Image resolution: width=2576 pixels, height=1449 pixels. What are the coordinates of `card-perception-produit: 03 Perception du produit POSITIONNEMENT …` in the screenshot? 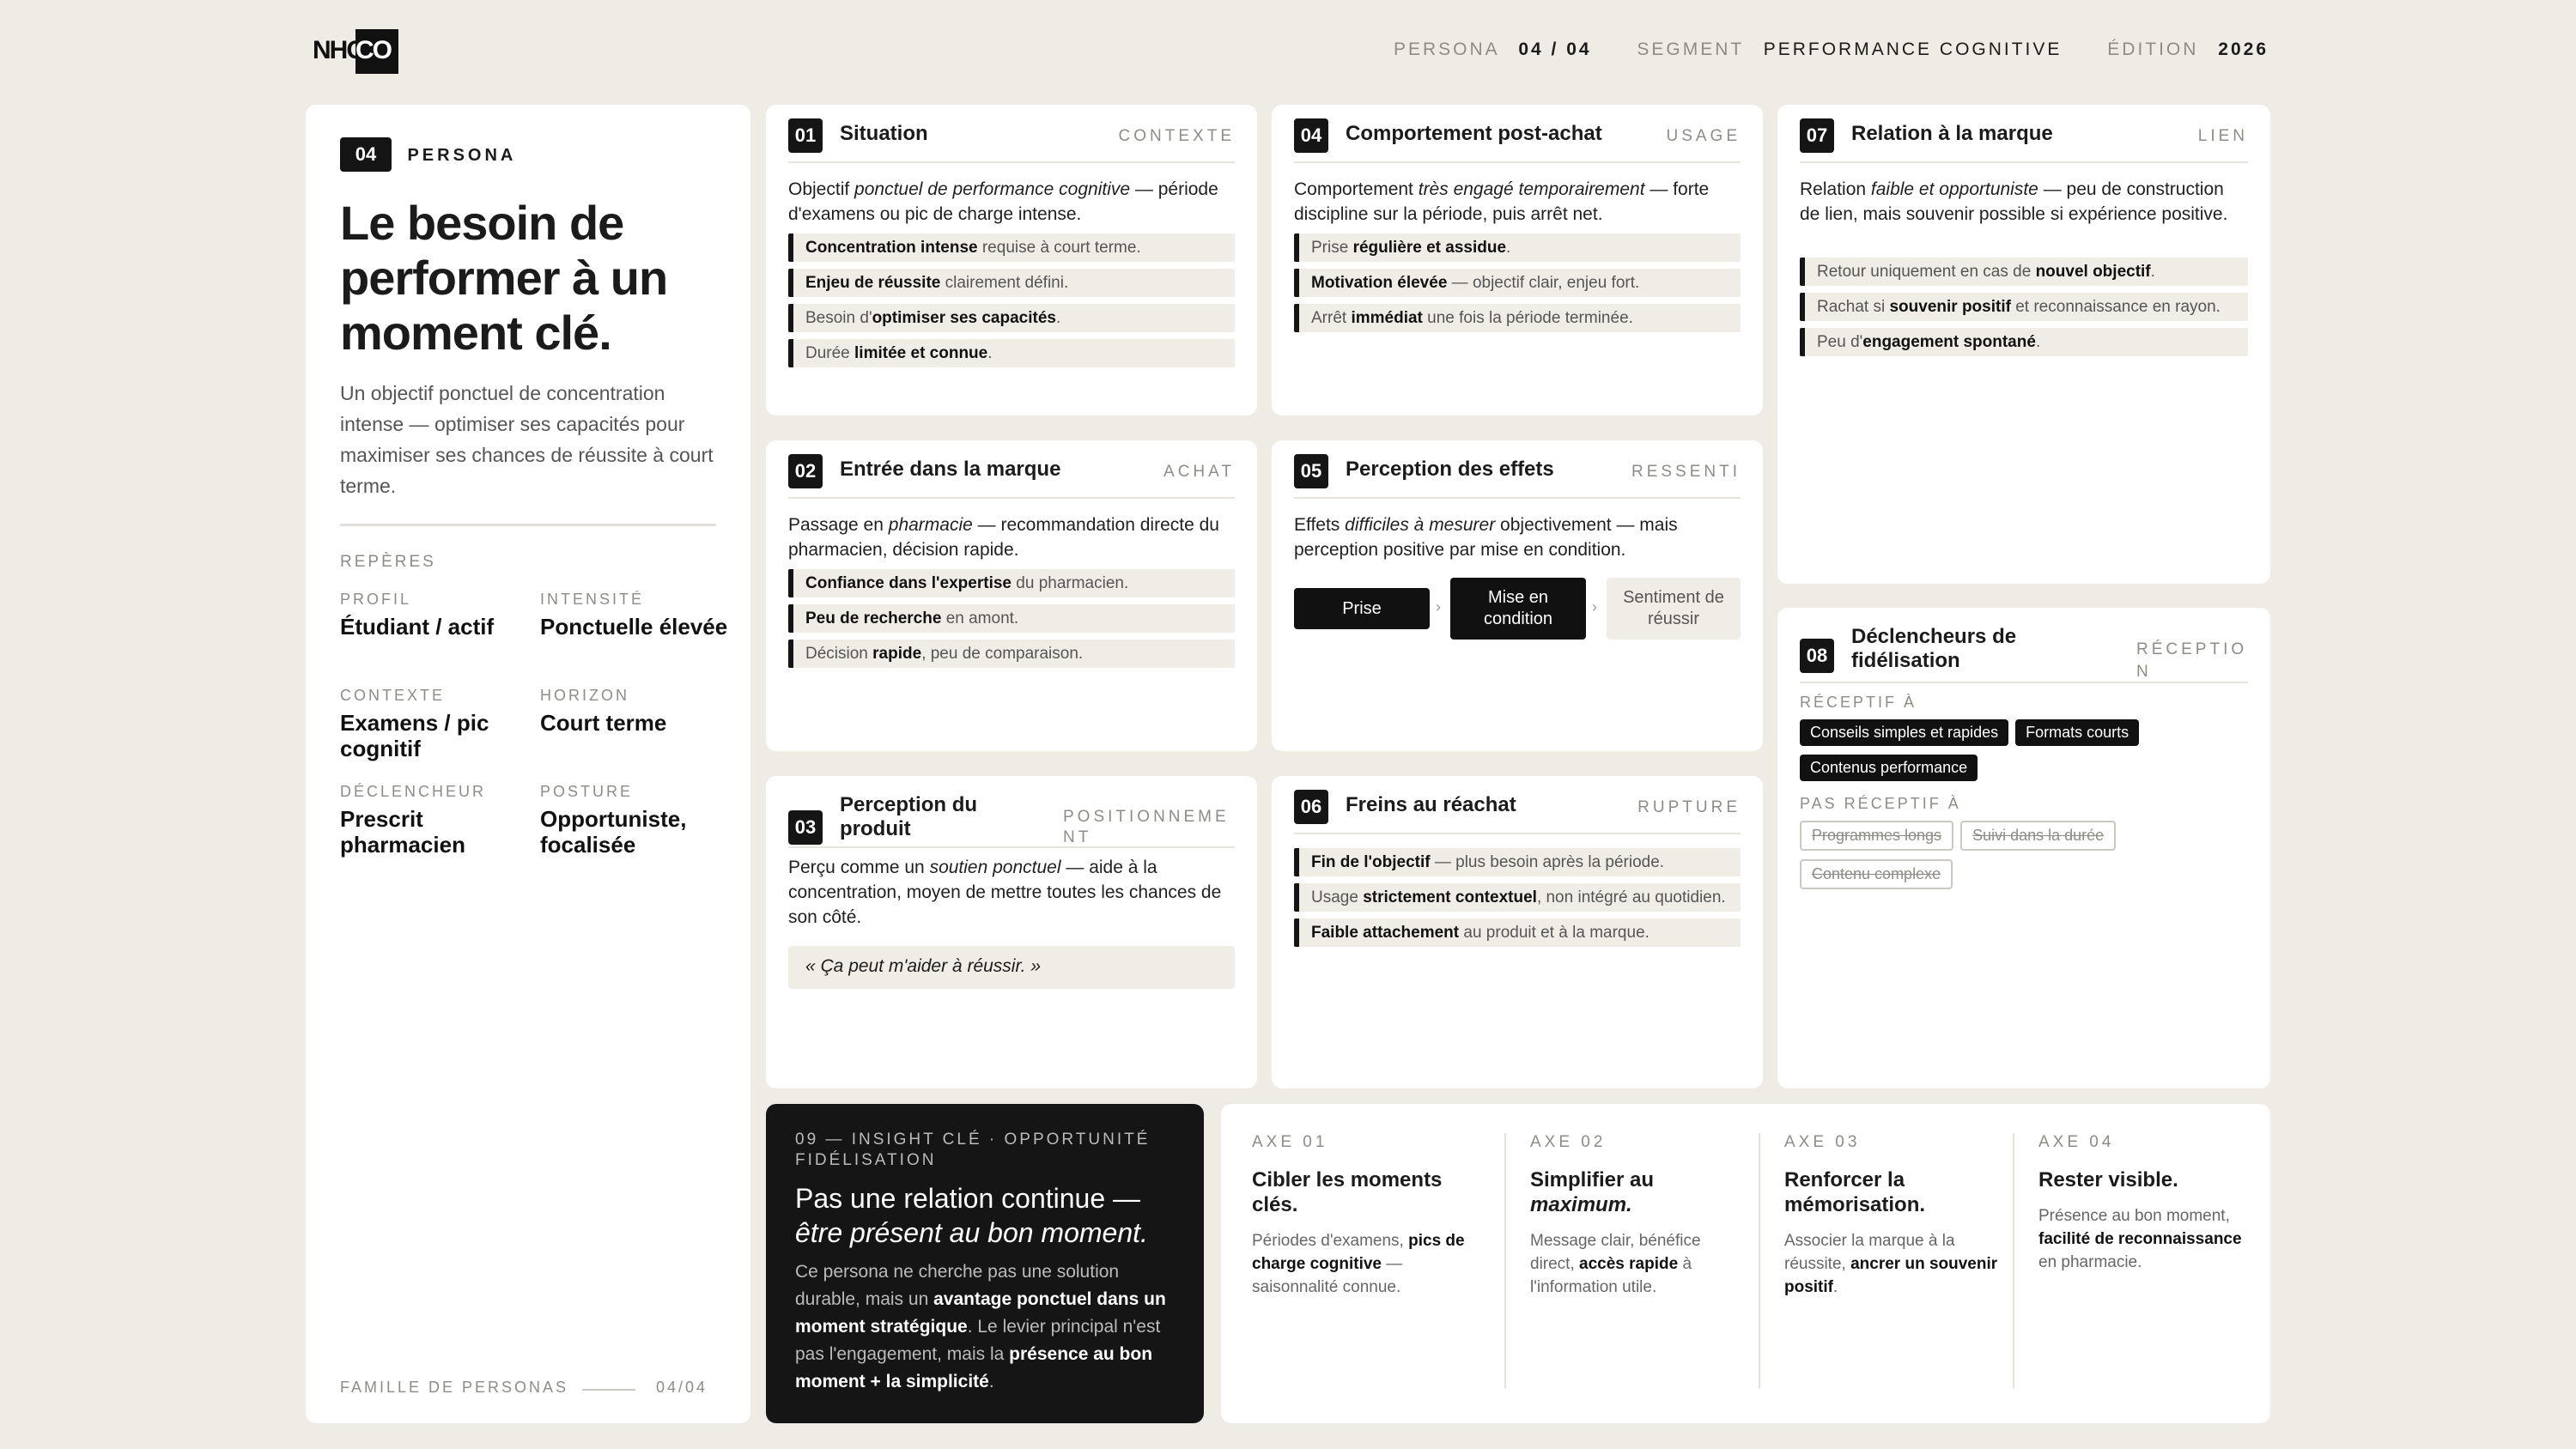 It's located at (1012, 932).